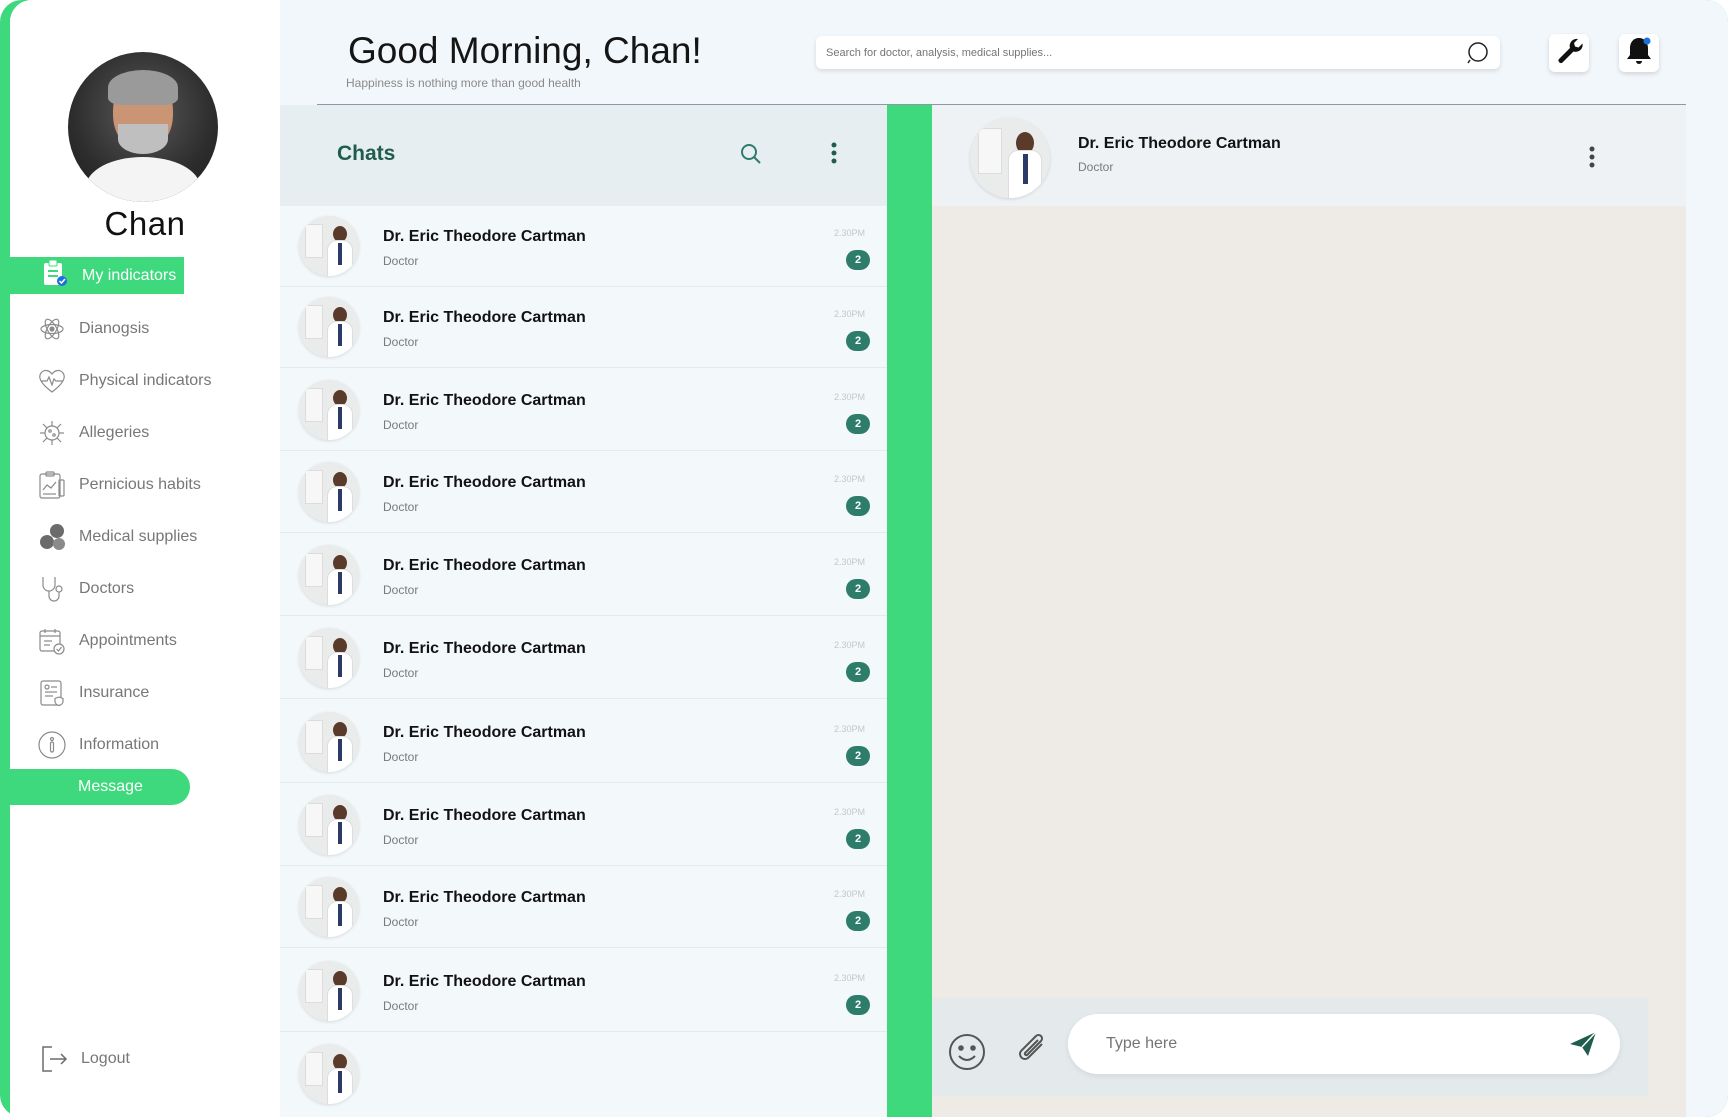 The height and width of the screenshot is (1117, 1728). What do you see at coordinates (1321, 1044) in the screenshot?
I see `message-input` at bounding box center [1321, 1044].